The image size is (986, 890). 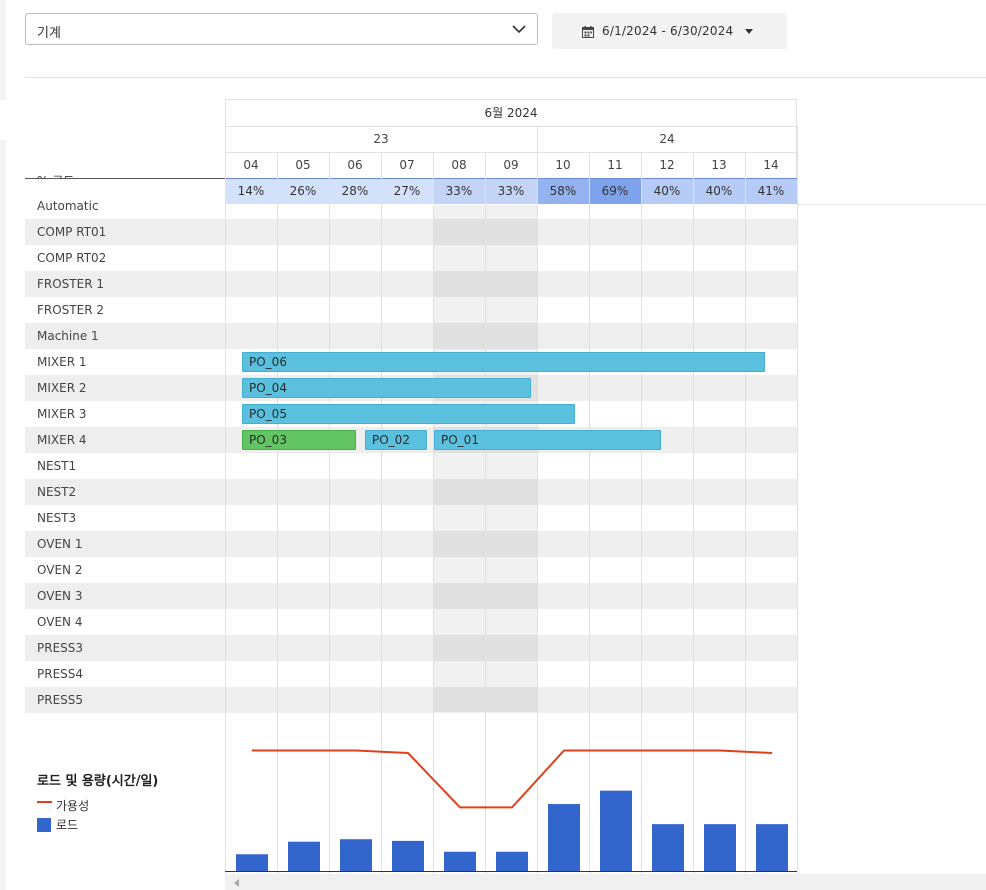 What do you see at coordinates (3, 445) in the screenshot?
I see `left-edge-strip` at bounding box center [3, 445].